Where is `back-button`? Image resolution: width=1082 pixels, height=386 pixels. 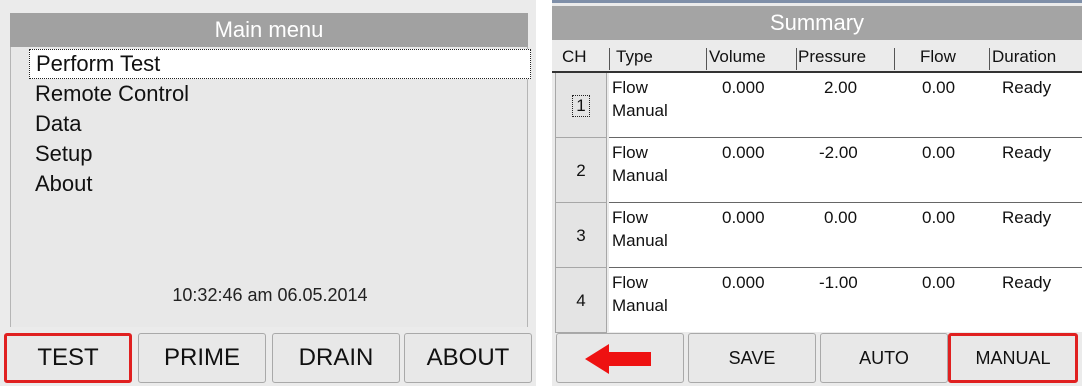 back-button is located at coordinates (620, 358).